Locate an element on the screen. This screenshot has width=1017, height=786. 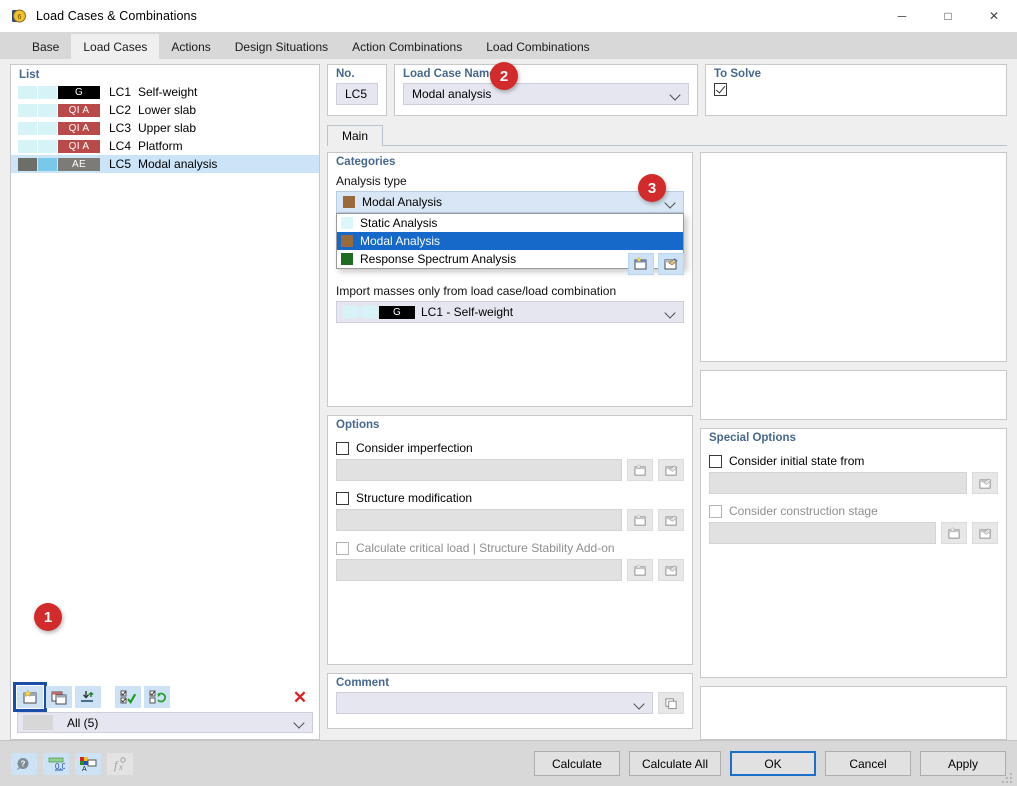
new-load-case-button is located at coordinates (30, 697).